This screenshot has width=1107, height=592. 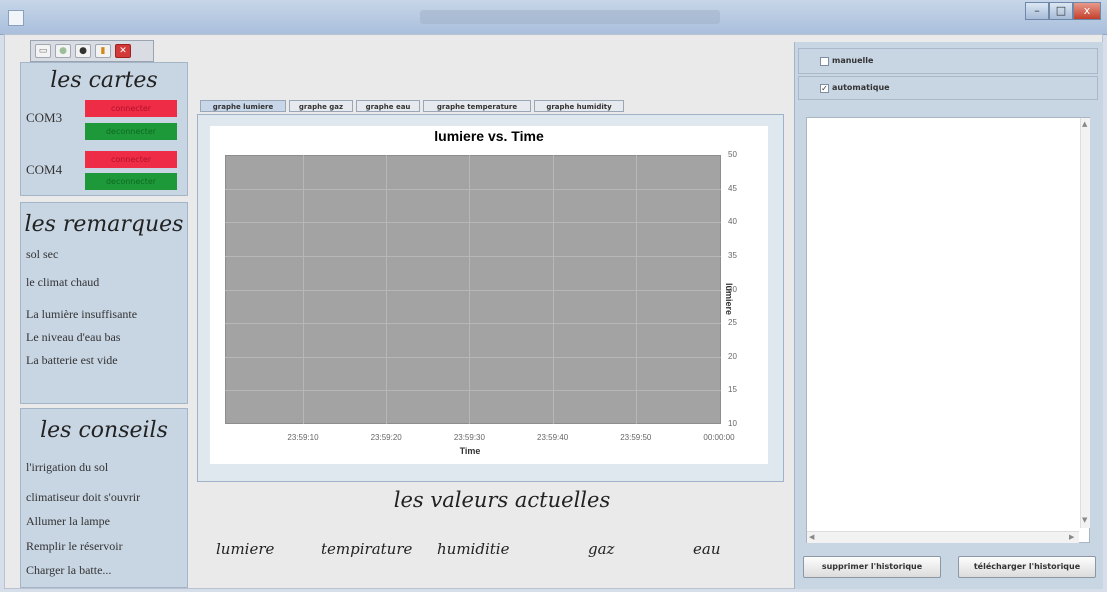 What do you see at coordinates (63, 282) in the screenshot?
I see `remarque-item: le climat chaud` at bounding box center [63, 282].